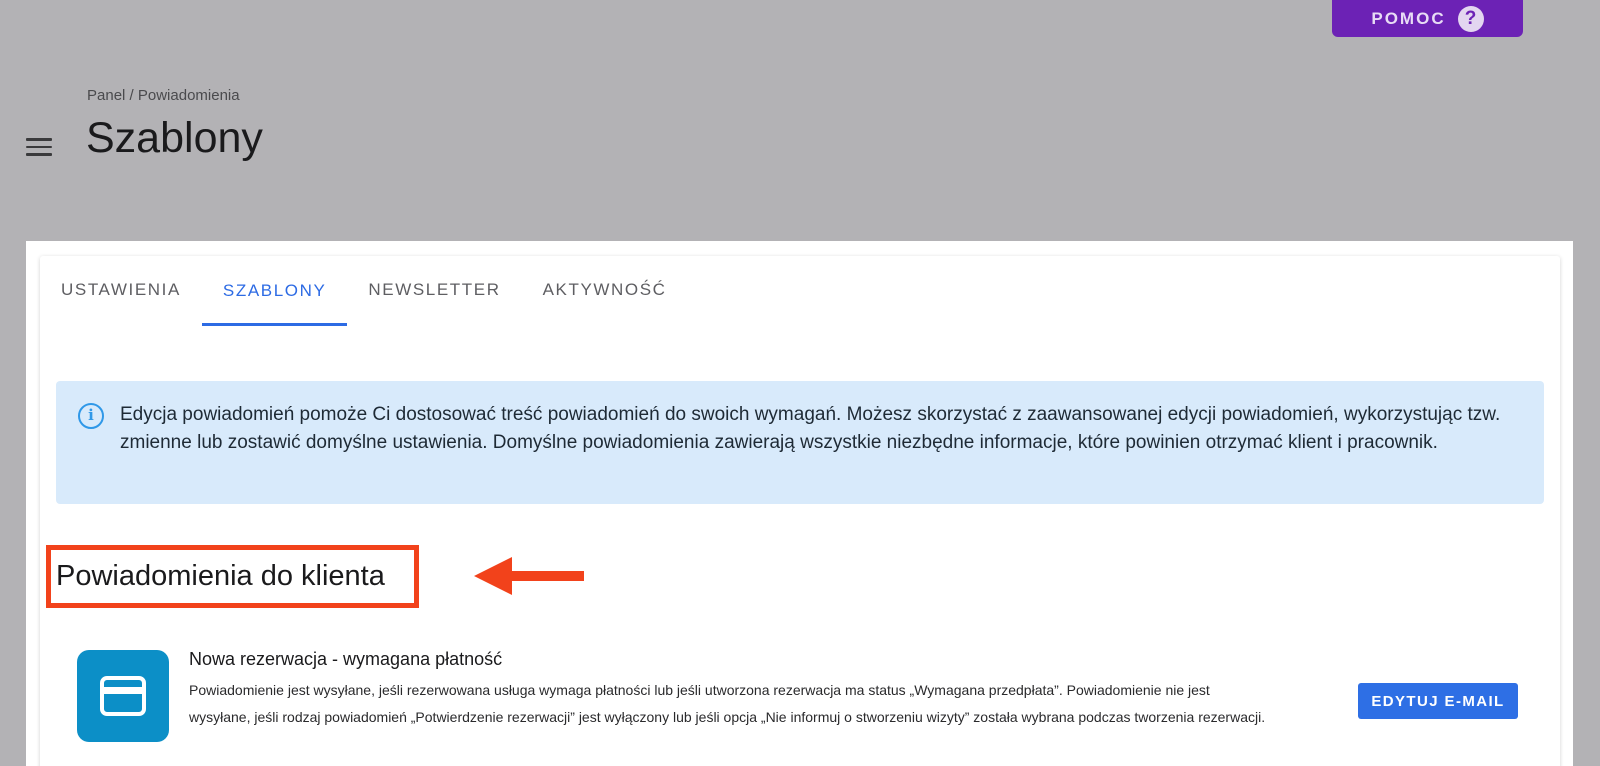  What do you see at coordinates (121, 290) in the screenshot?
I see `tab-ustawienia: USTAWIENIA` at bounding box center [121, 290].